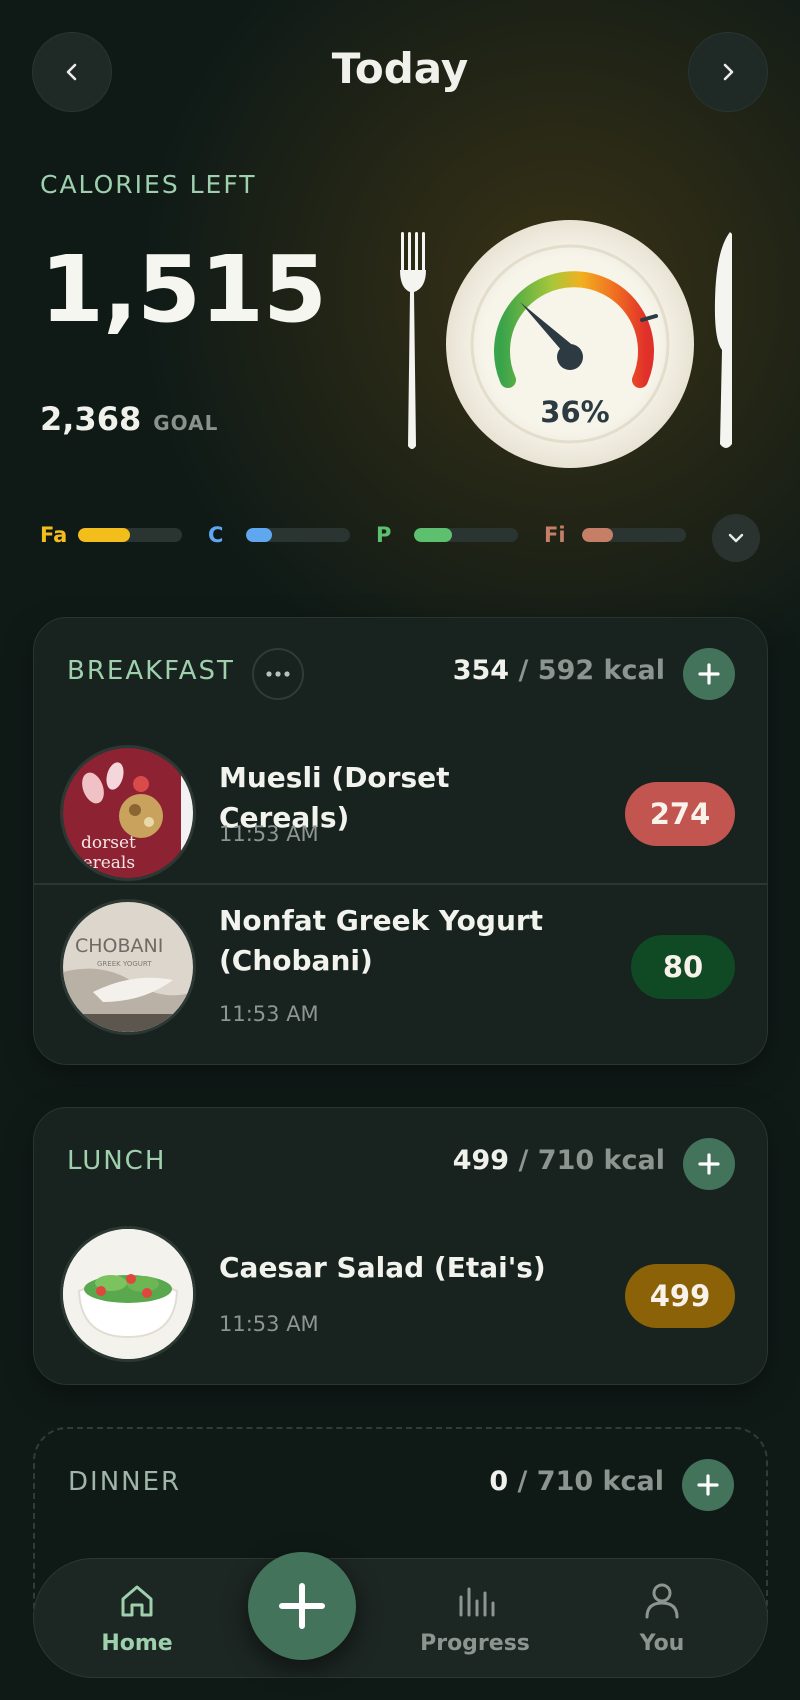  I want to click on goal-value: 2,368, so click(91, 419).